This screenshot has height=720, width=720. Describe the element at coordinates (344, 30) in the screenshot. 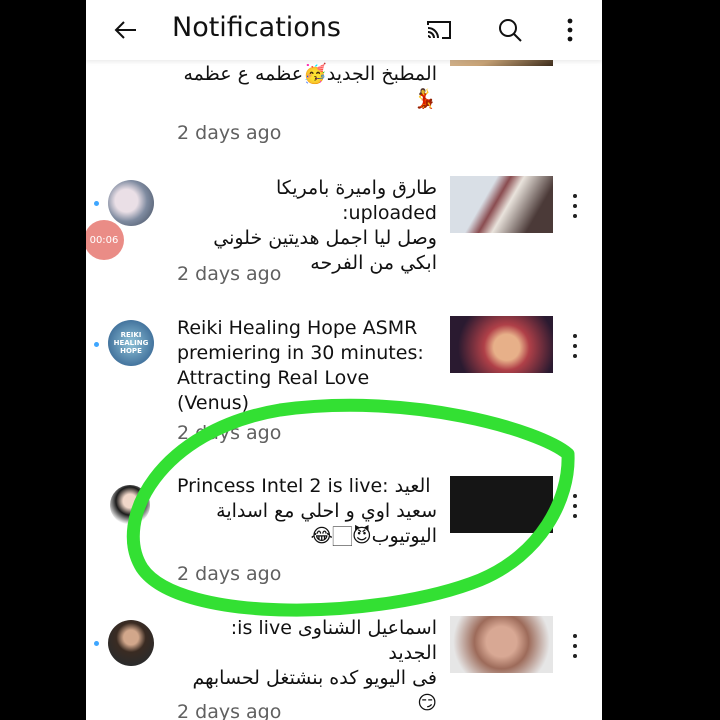

I see `app-bar: Notifications` at that location.